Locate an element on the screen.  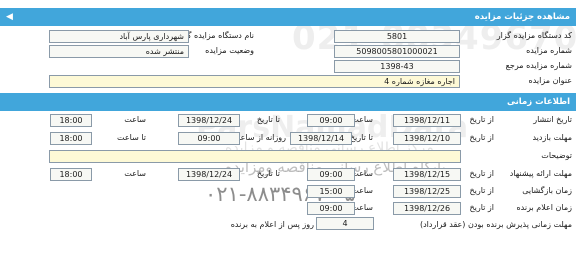
opening-time-field: 15:00 is located at coordinates (331, 191).